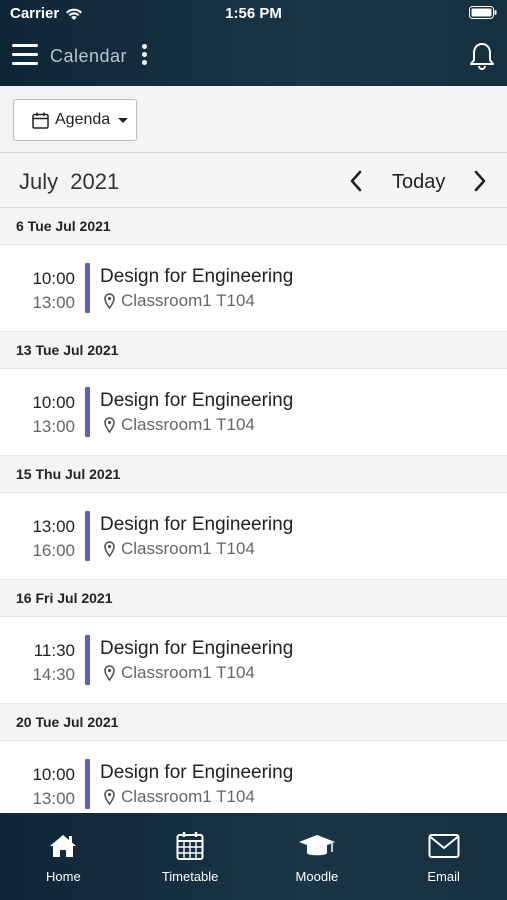 The width and height of the screenshot is (507, 900). What do you see at coordinates (253, 226) in the screenshot?
I see `day-header: 6 Tue Jul 2021` at bounding box center [253, 226].